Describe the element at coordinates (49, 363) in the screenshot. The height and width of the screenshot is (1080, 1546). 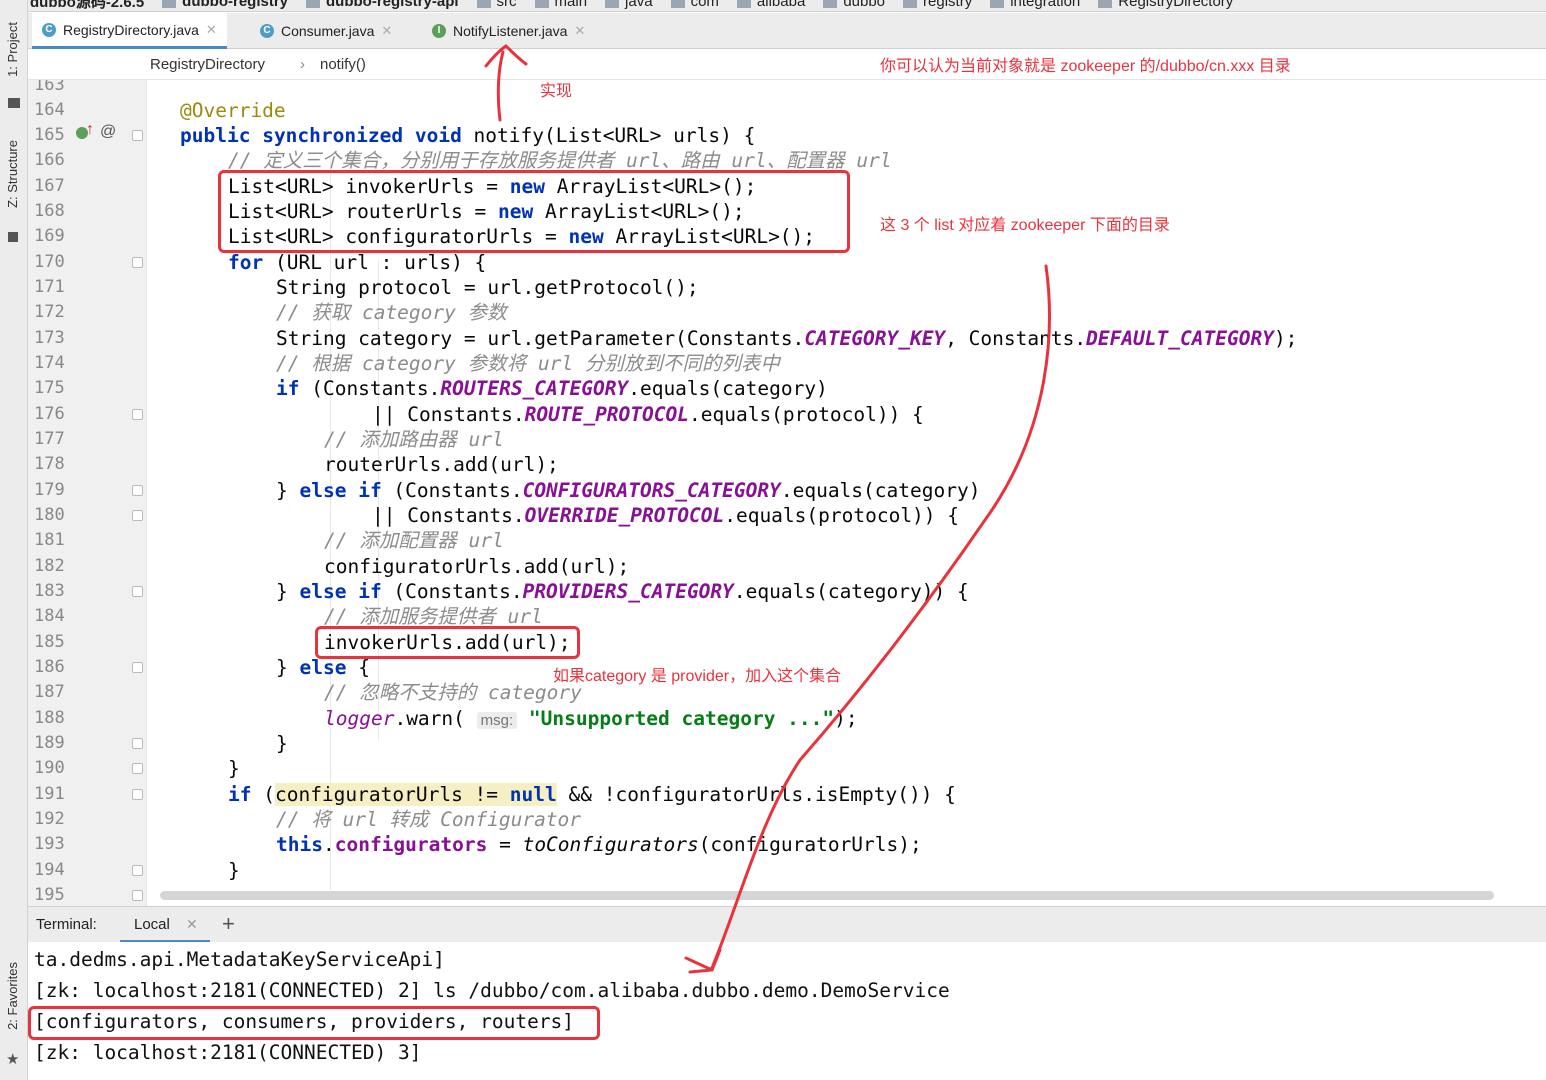
I see `line-number: 174` at that location.